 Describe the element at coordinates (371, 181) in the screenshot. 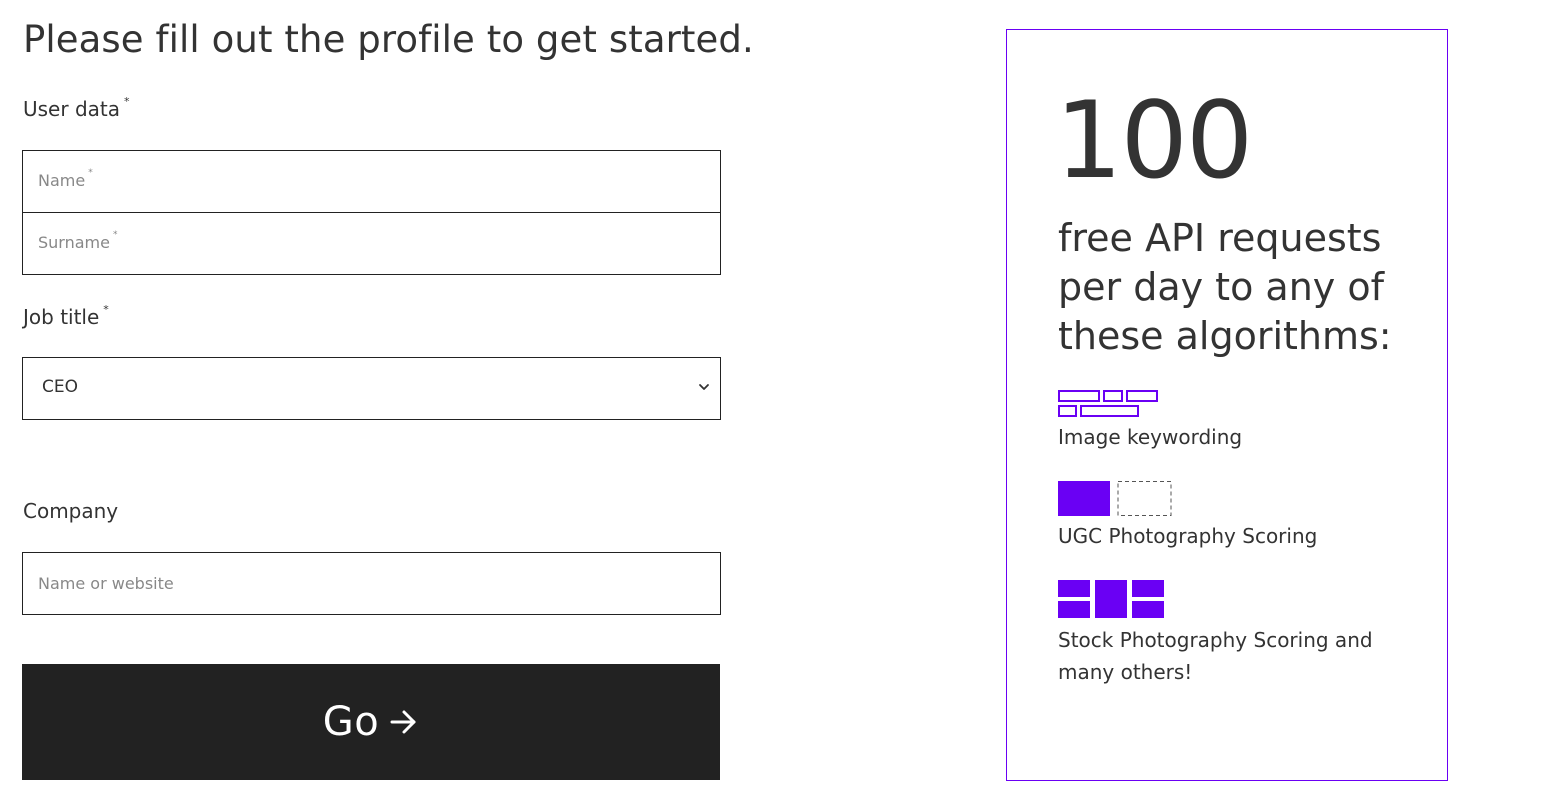

I see `name-input: Name *` at that location.